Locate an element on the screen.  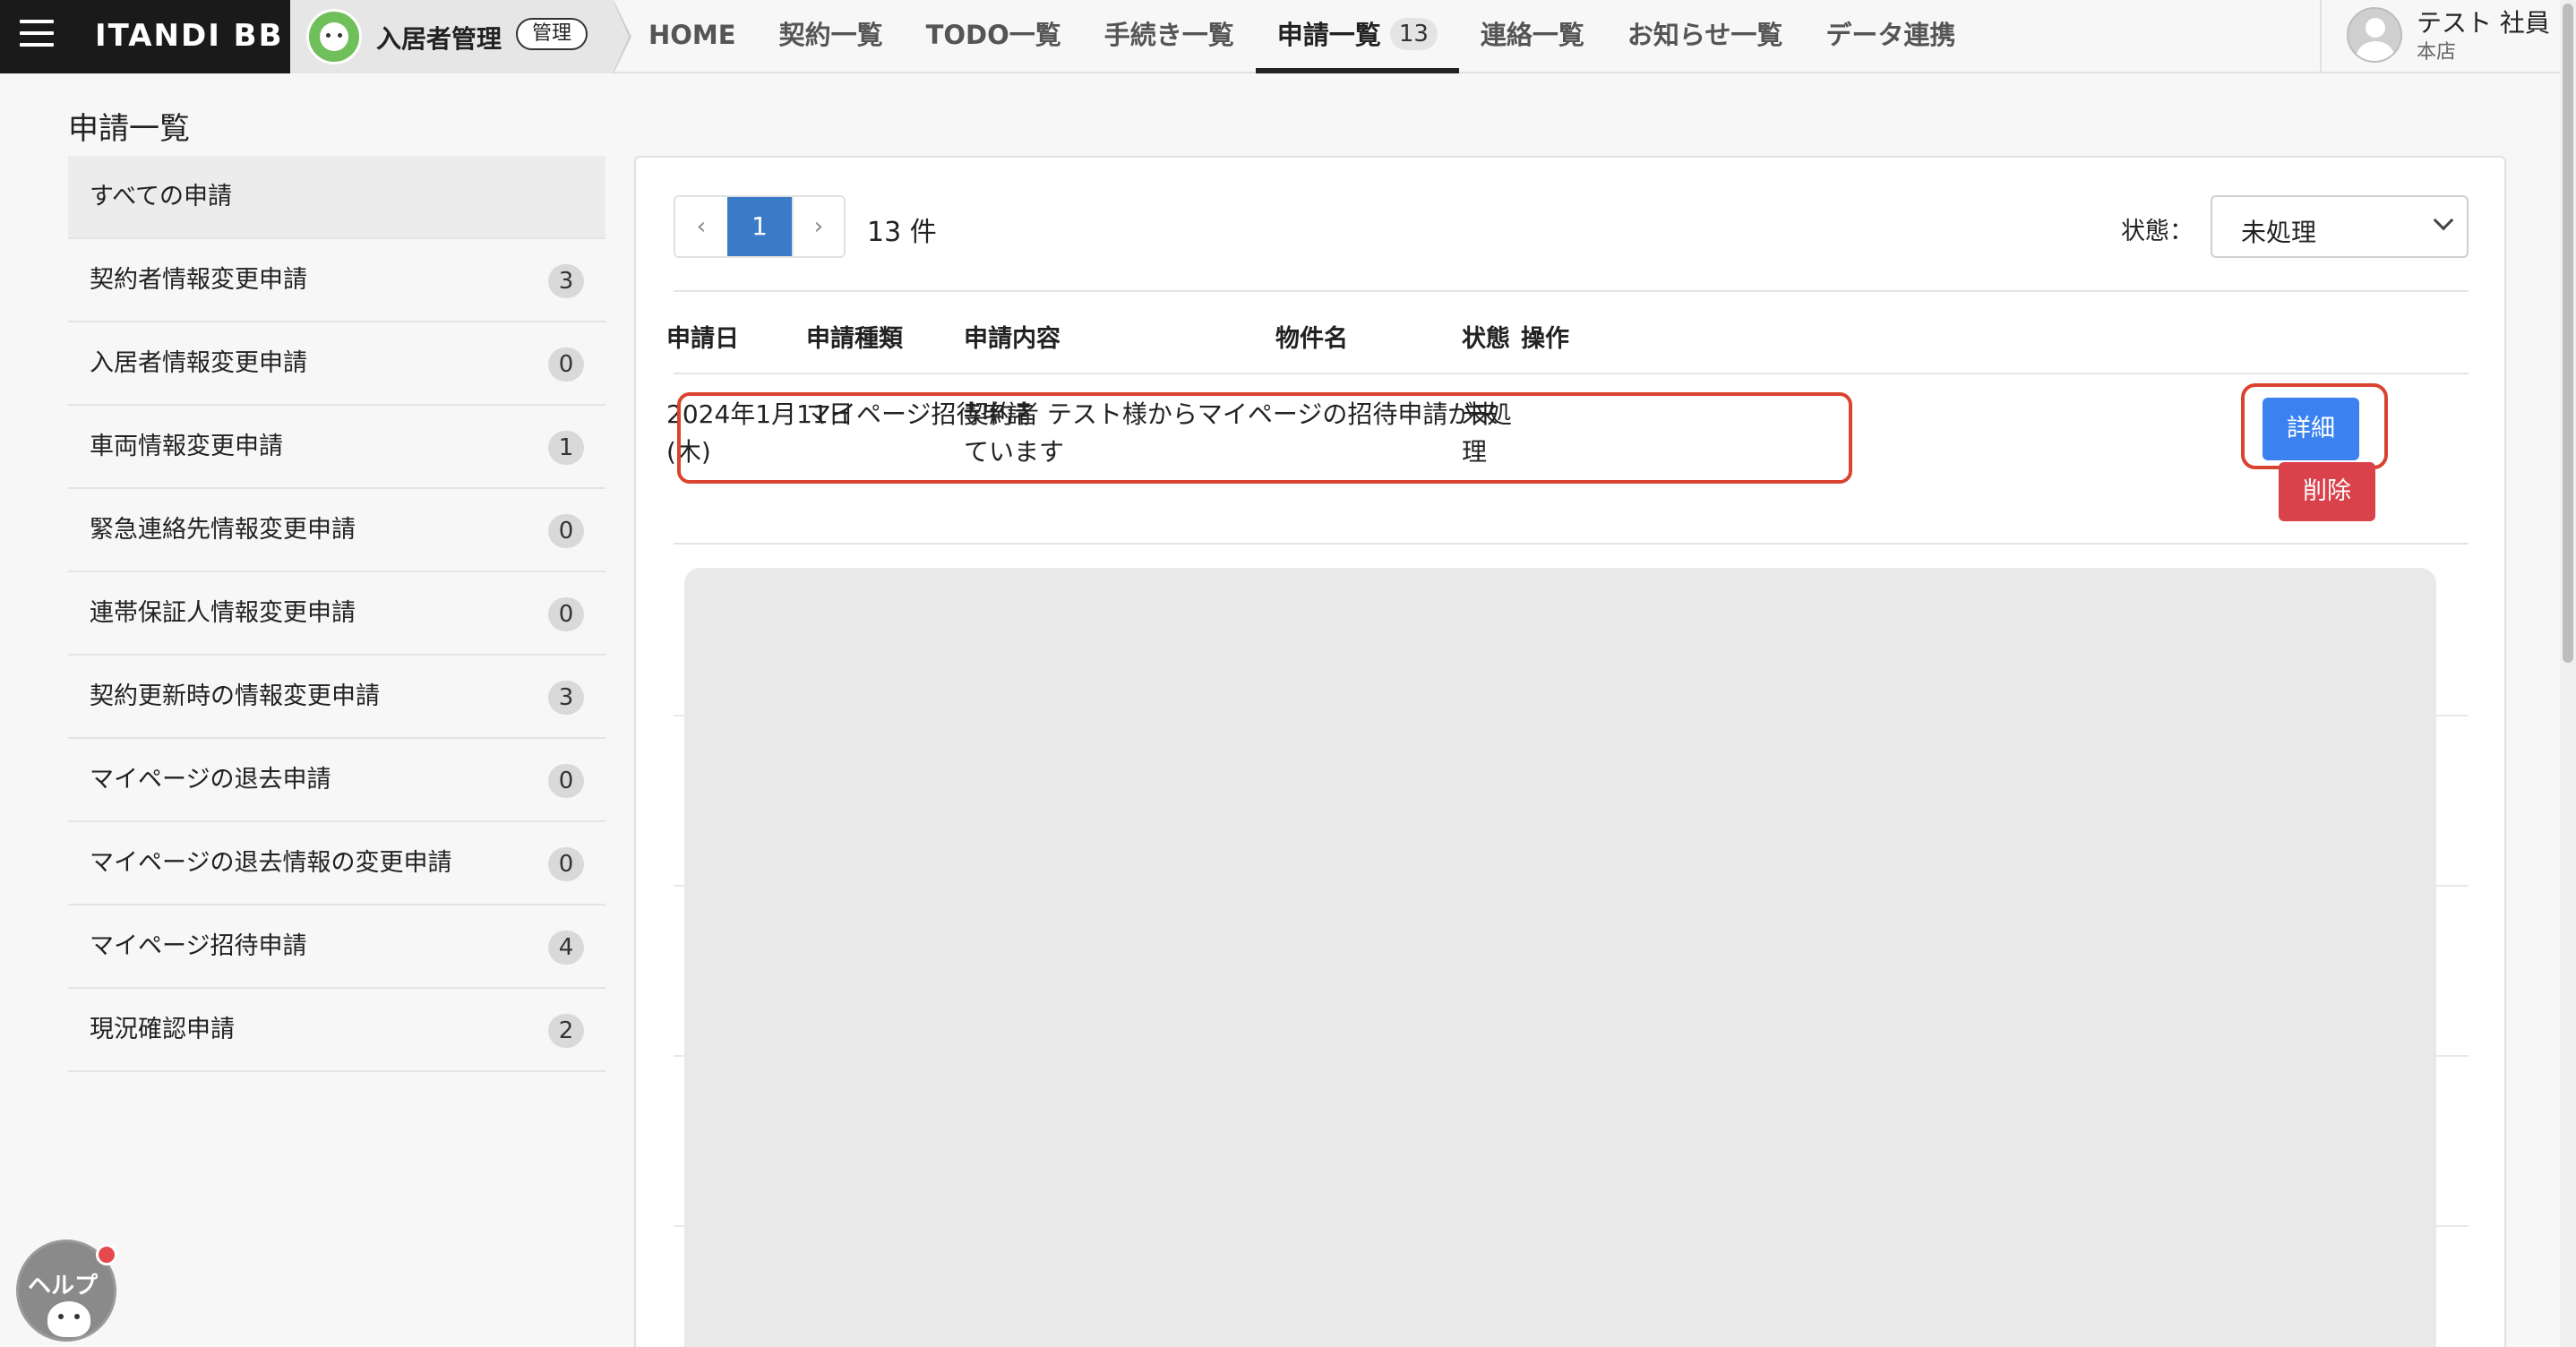
table-row-divider is located at coordinates (1571, 544).